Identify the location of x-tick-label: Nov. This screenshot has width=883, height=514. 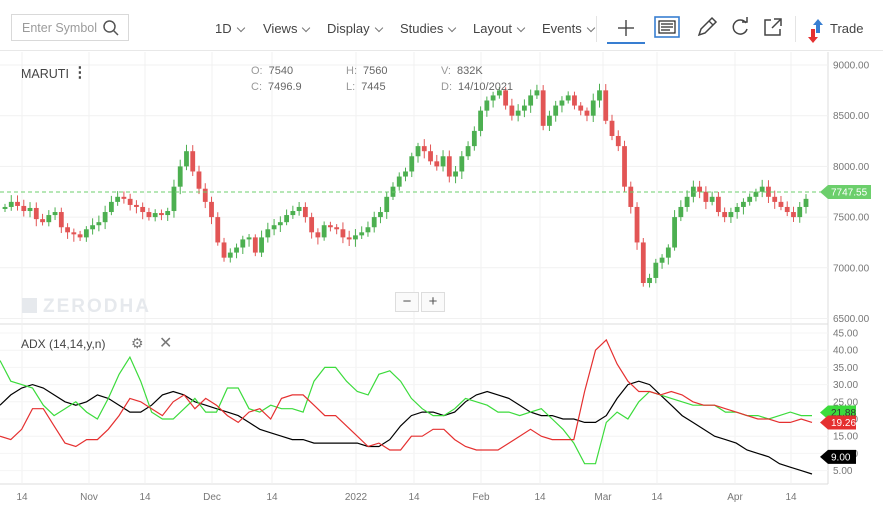
(89, 497).